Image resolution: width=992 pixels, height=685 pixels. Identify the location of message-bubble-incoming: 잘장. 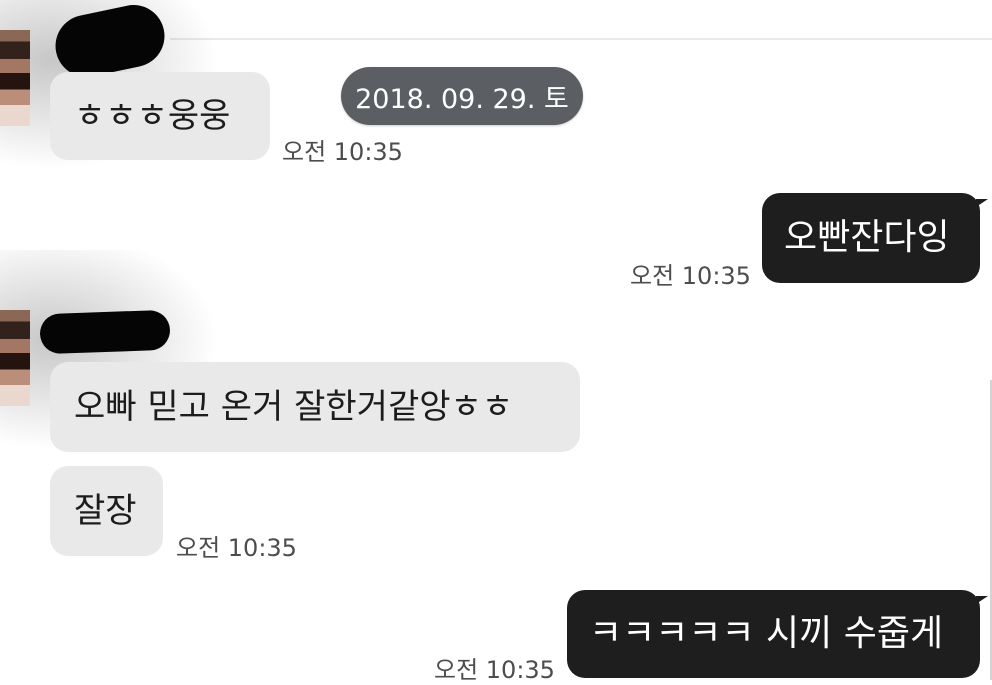
(106, 511).